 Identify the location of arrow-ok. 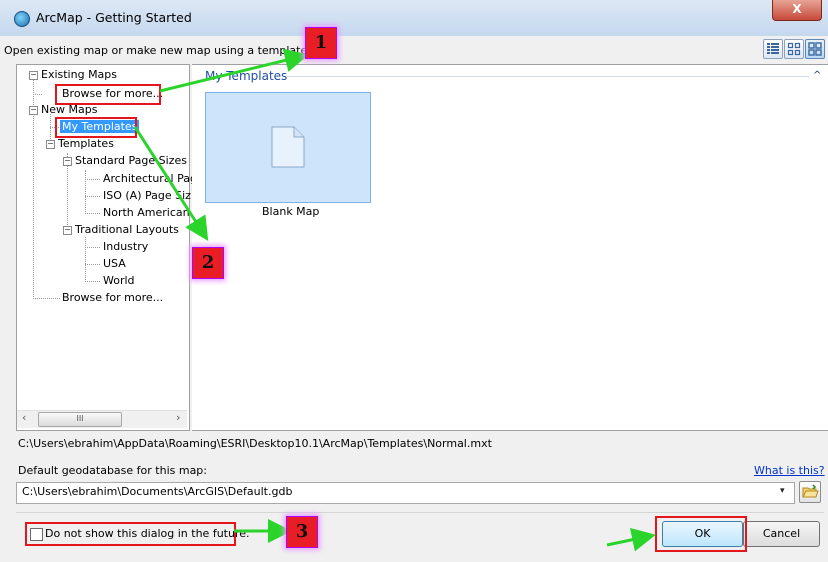
(631, 539).